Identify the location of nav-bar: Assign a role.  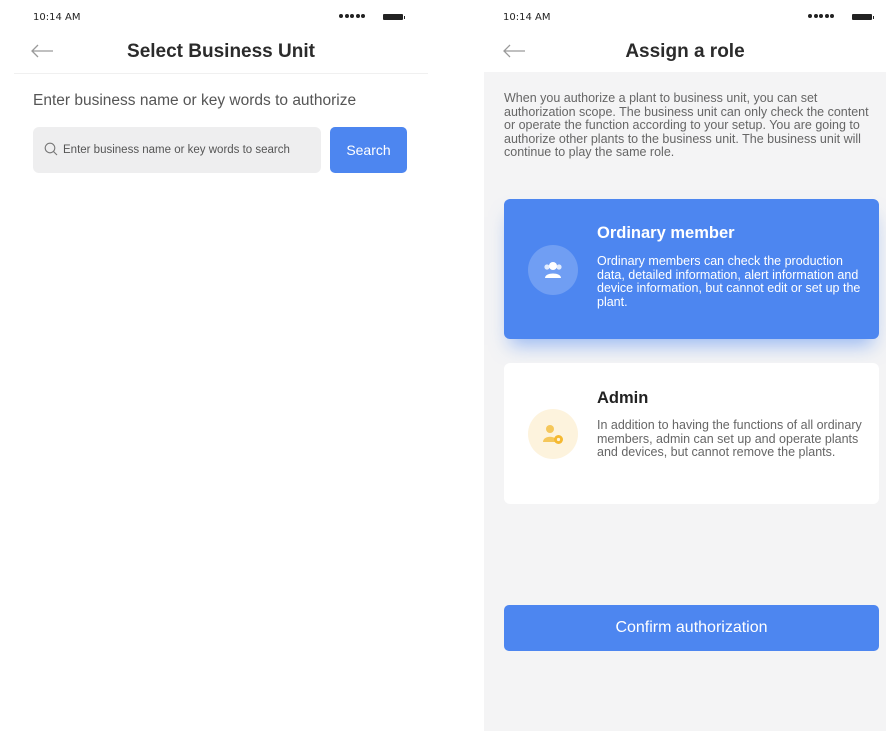
(685, 52).